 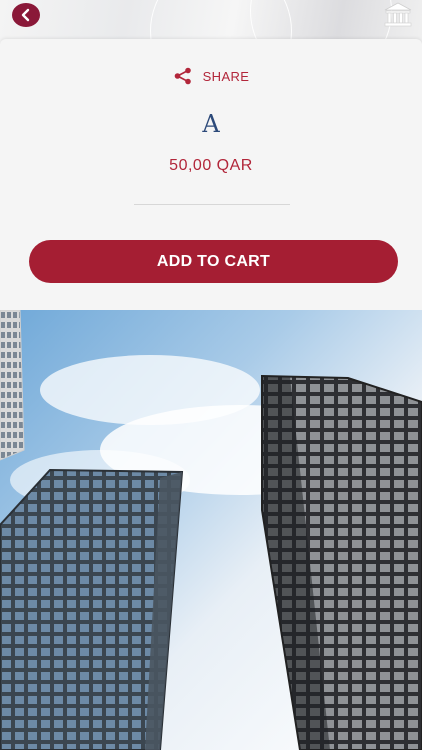 I want to click on bank-icon, so click(x=398, y=15).